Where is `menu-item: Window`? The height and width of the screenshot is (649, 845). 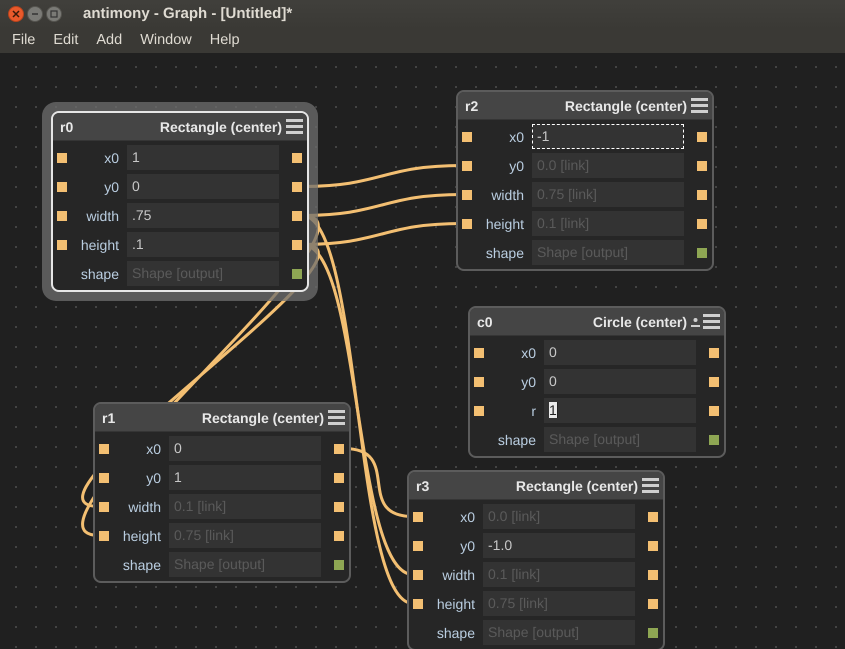
menu-item: Window is located at coordinates (166, 40).